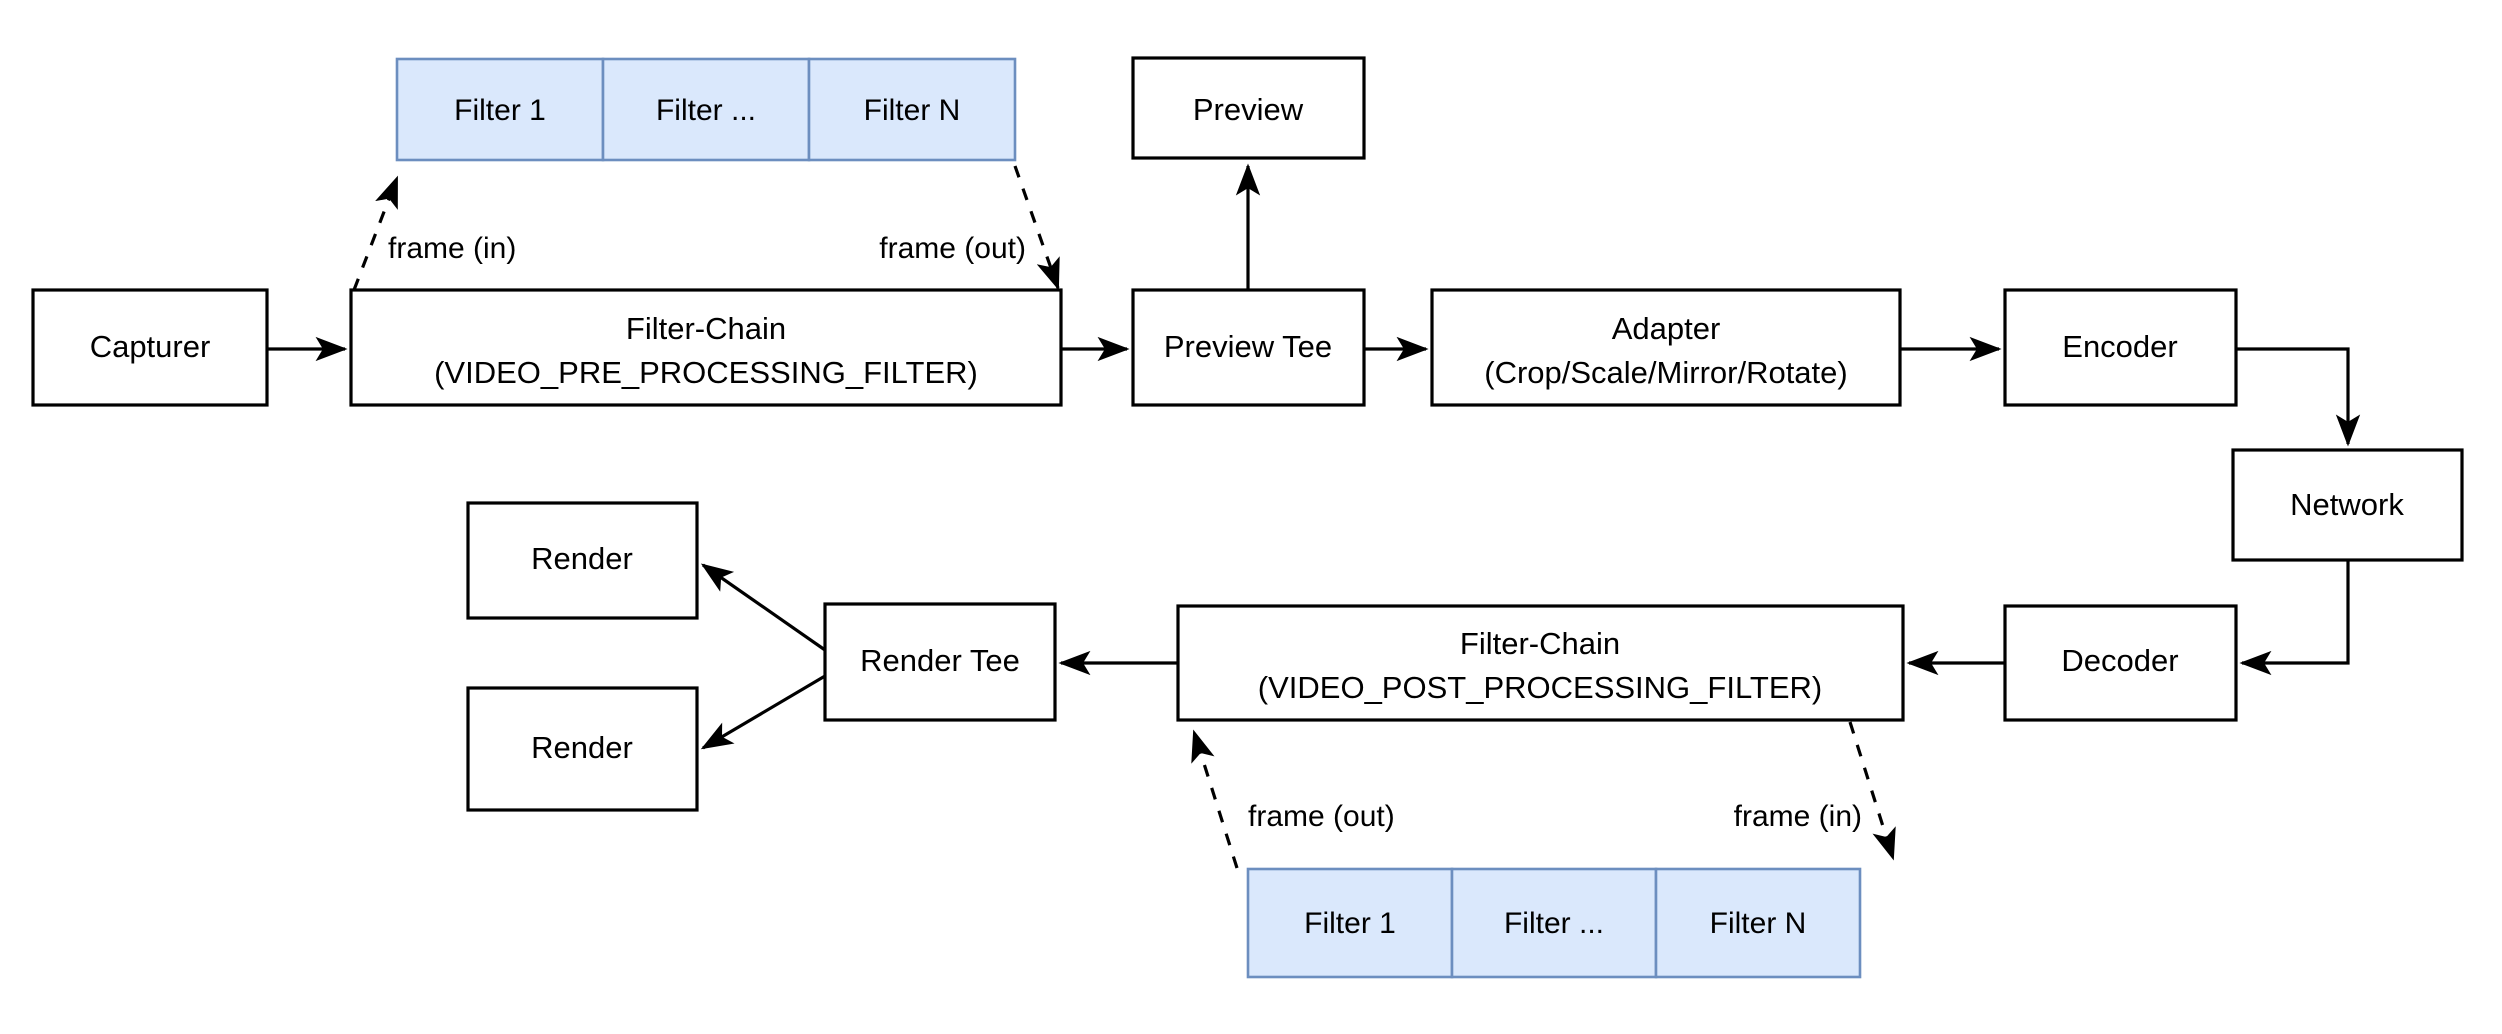  What do you see at coordinates (1666, 328) in the screenshot?
I see `adapter-label-line1: Adapter` at bounding box center [1666, 328].